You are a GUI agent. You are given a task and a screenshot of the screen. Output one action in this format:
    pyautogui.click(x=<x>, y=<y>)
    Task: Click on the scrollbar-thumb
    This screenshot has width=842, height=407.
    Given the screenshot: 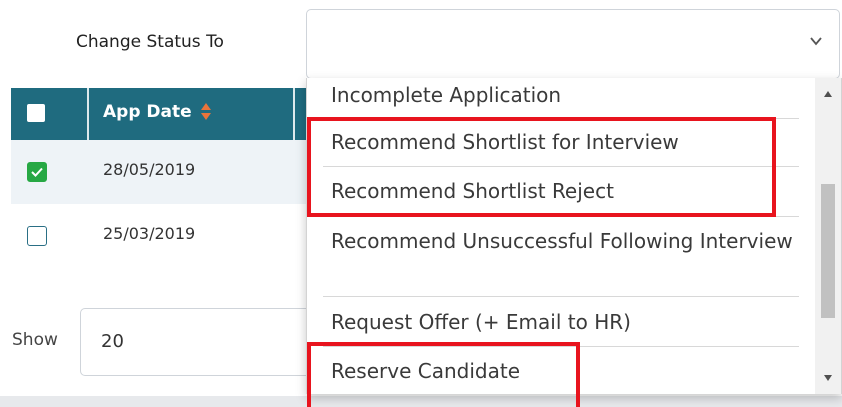 What is the action you would take?
    pyautogui.click(x=828, y=251)
    